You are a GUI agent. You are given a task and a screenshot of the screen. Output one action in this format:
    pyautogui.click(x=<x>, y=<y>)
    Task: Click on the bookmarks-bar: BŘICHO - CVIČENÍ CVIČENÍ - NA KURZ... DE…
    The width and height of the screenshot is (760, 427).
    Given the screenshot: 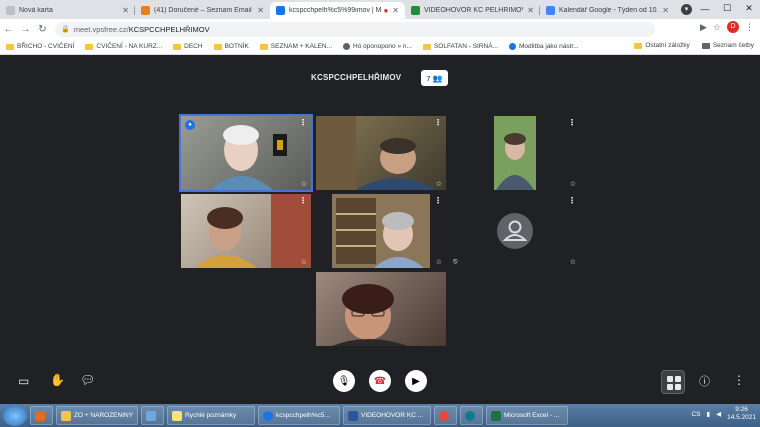 What is the action you would take?
    pyautogui.click(x=380, y=47)
    